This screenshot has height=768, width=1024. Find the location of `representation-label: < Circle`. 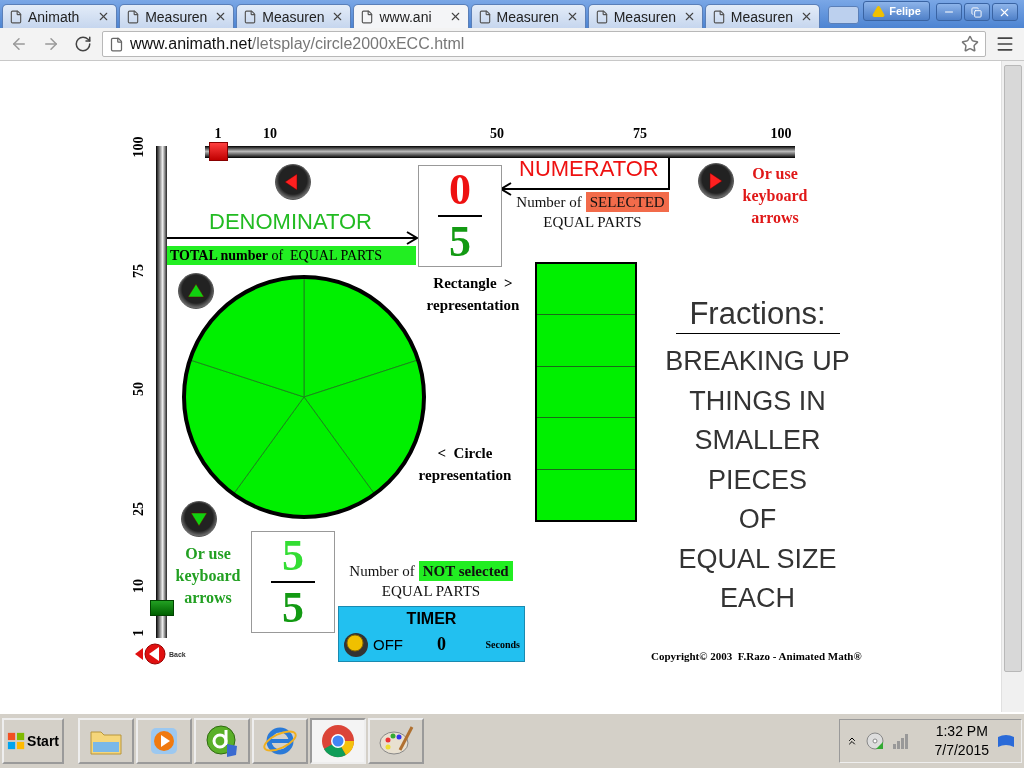

representation-label: < Circle is located at coordinates (465, 453).